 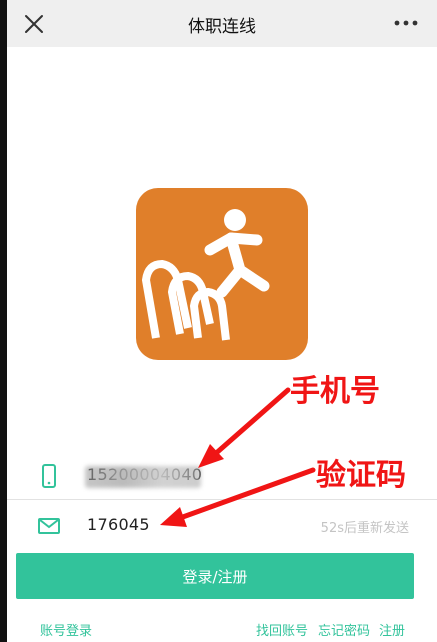 I want to click on app-logo, so click(x=222, y=274).